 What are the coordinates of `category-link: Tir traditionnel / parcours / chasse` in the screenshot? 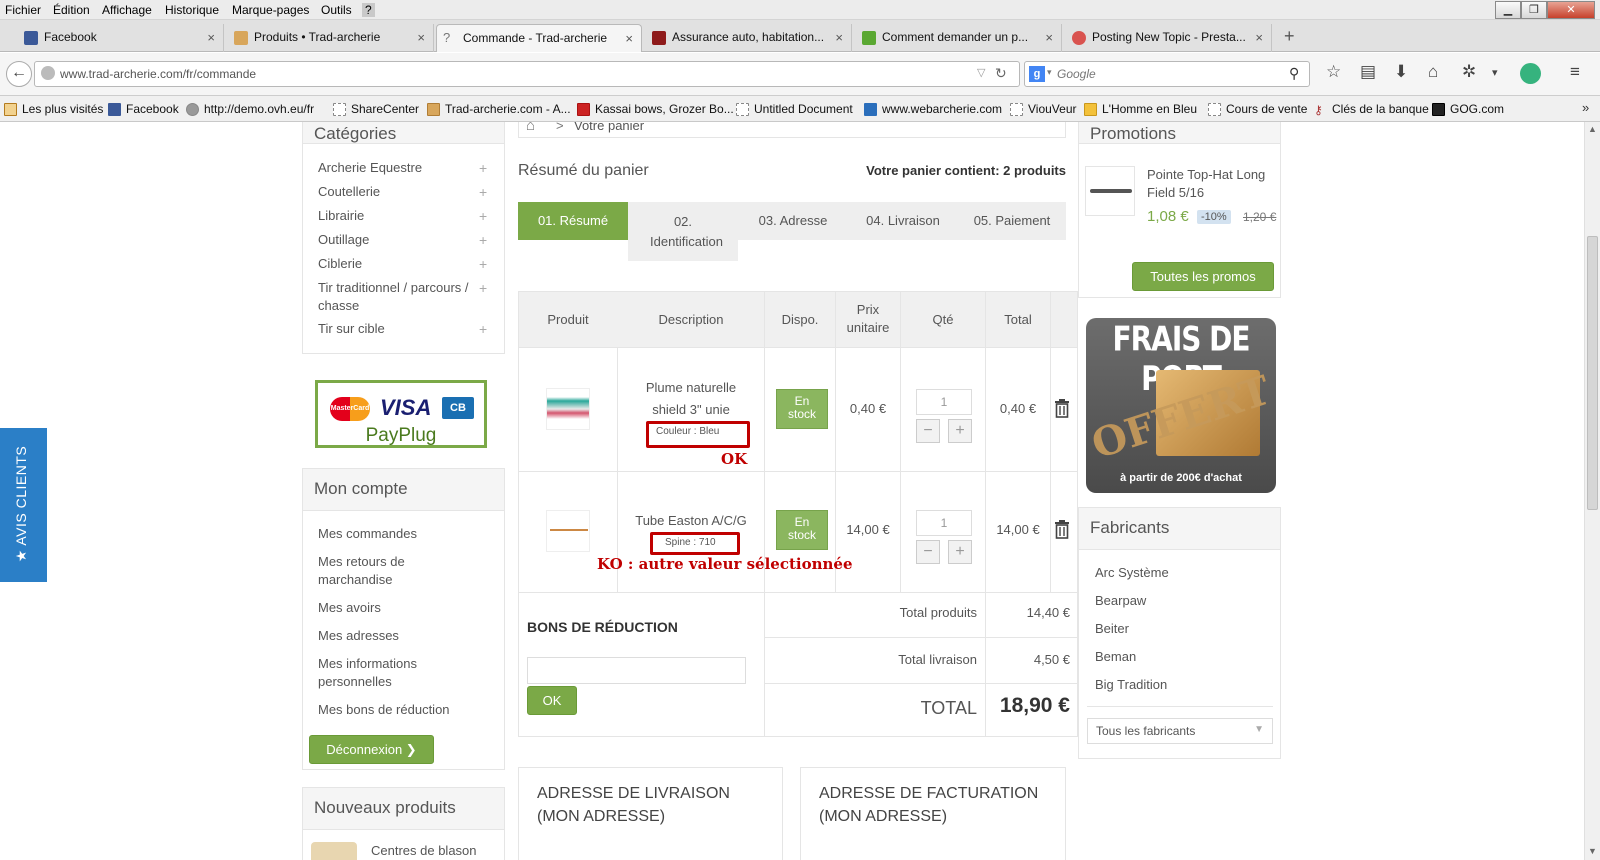 It's located at (402, 297).